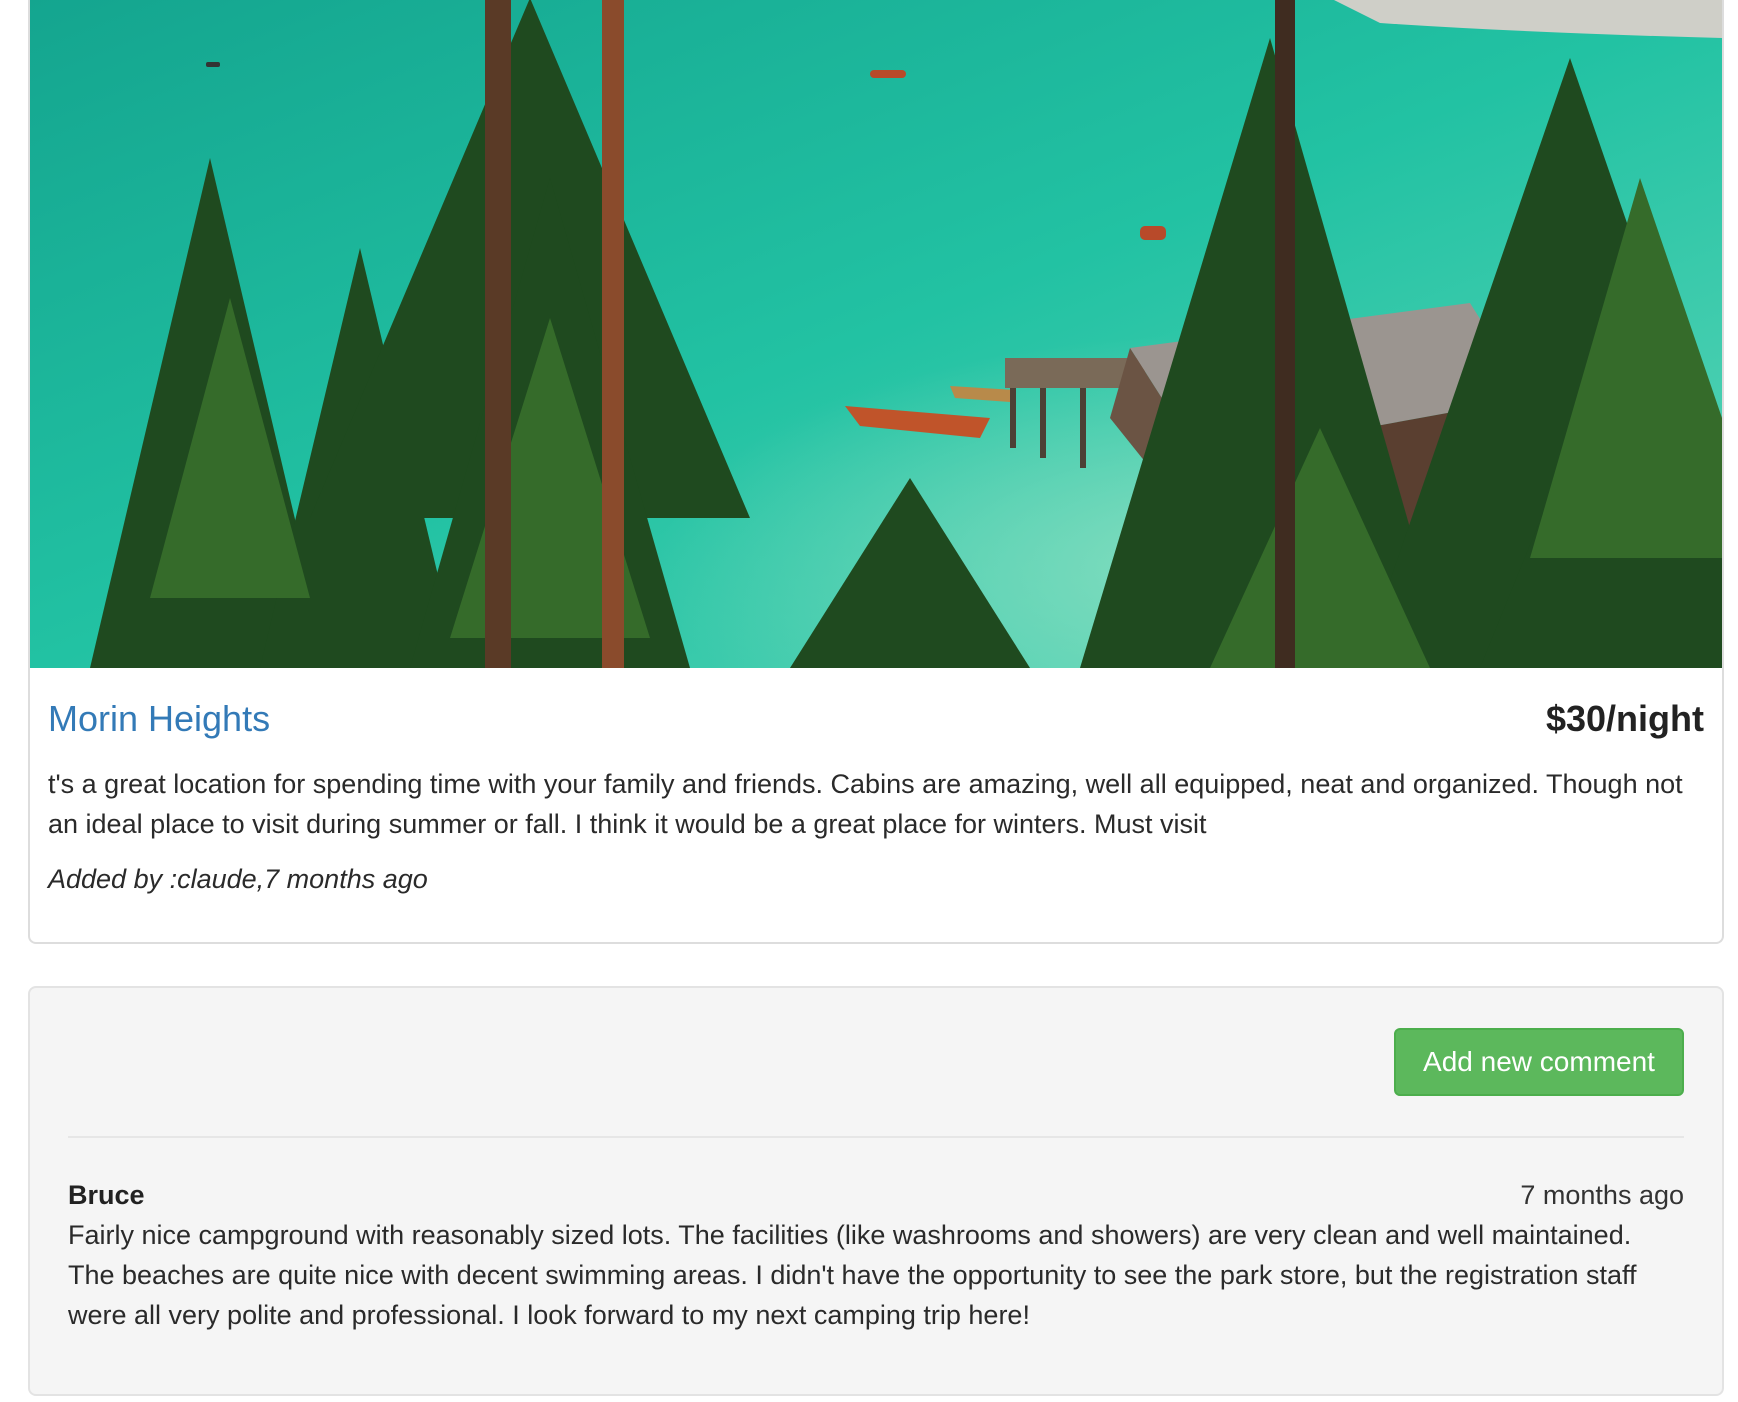  Describe the element at coordinates (159, 719) in the screenshot. I see `campground-name-link: Morin Heights` at that location.